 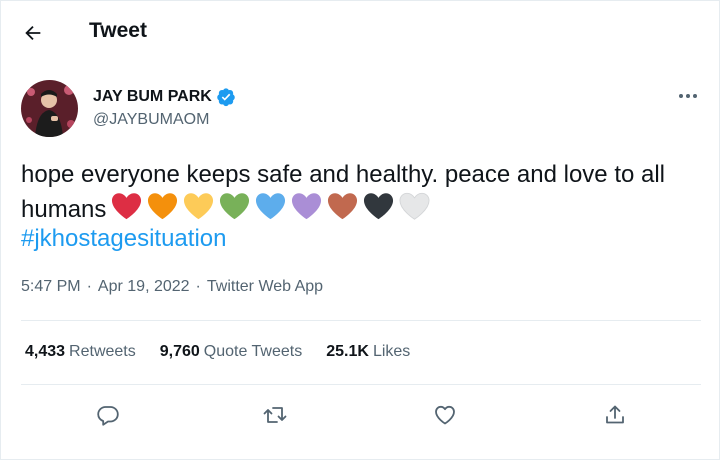 I want to click on tweet-date: Apr 19, 2022, so click(x=144, y=286).